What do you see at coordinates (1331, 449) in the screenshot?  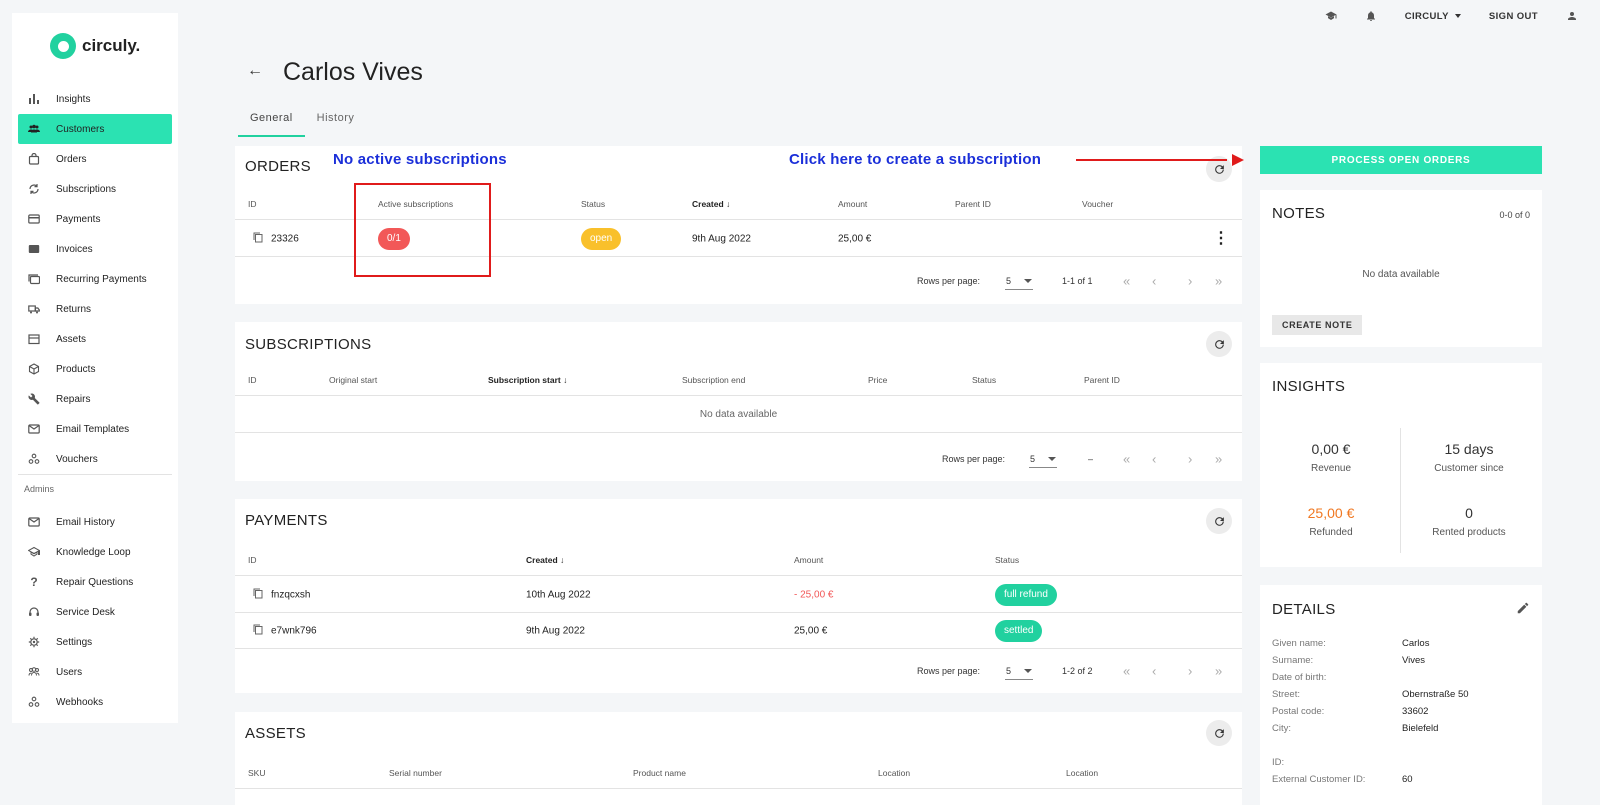 I see `insight-value: 0,00 €` at bounding box center [1331, 449].